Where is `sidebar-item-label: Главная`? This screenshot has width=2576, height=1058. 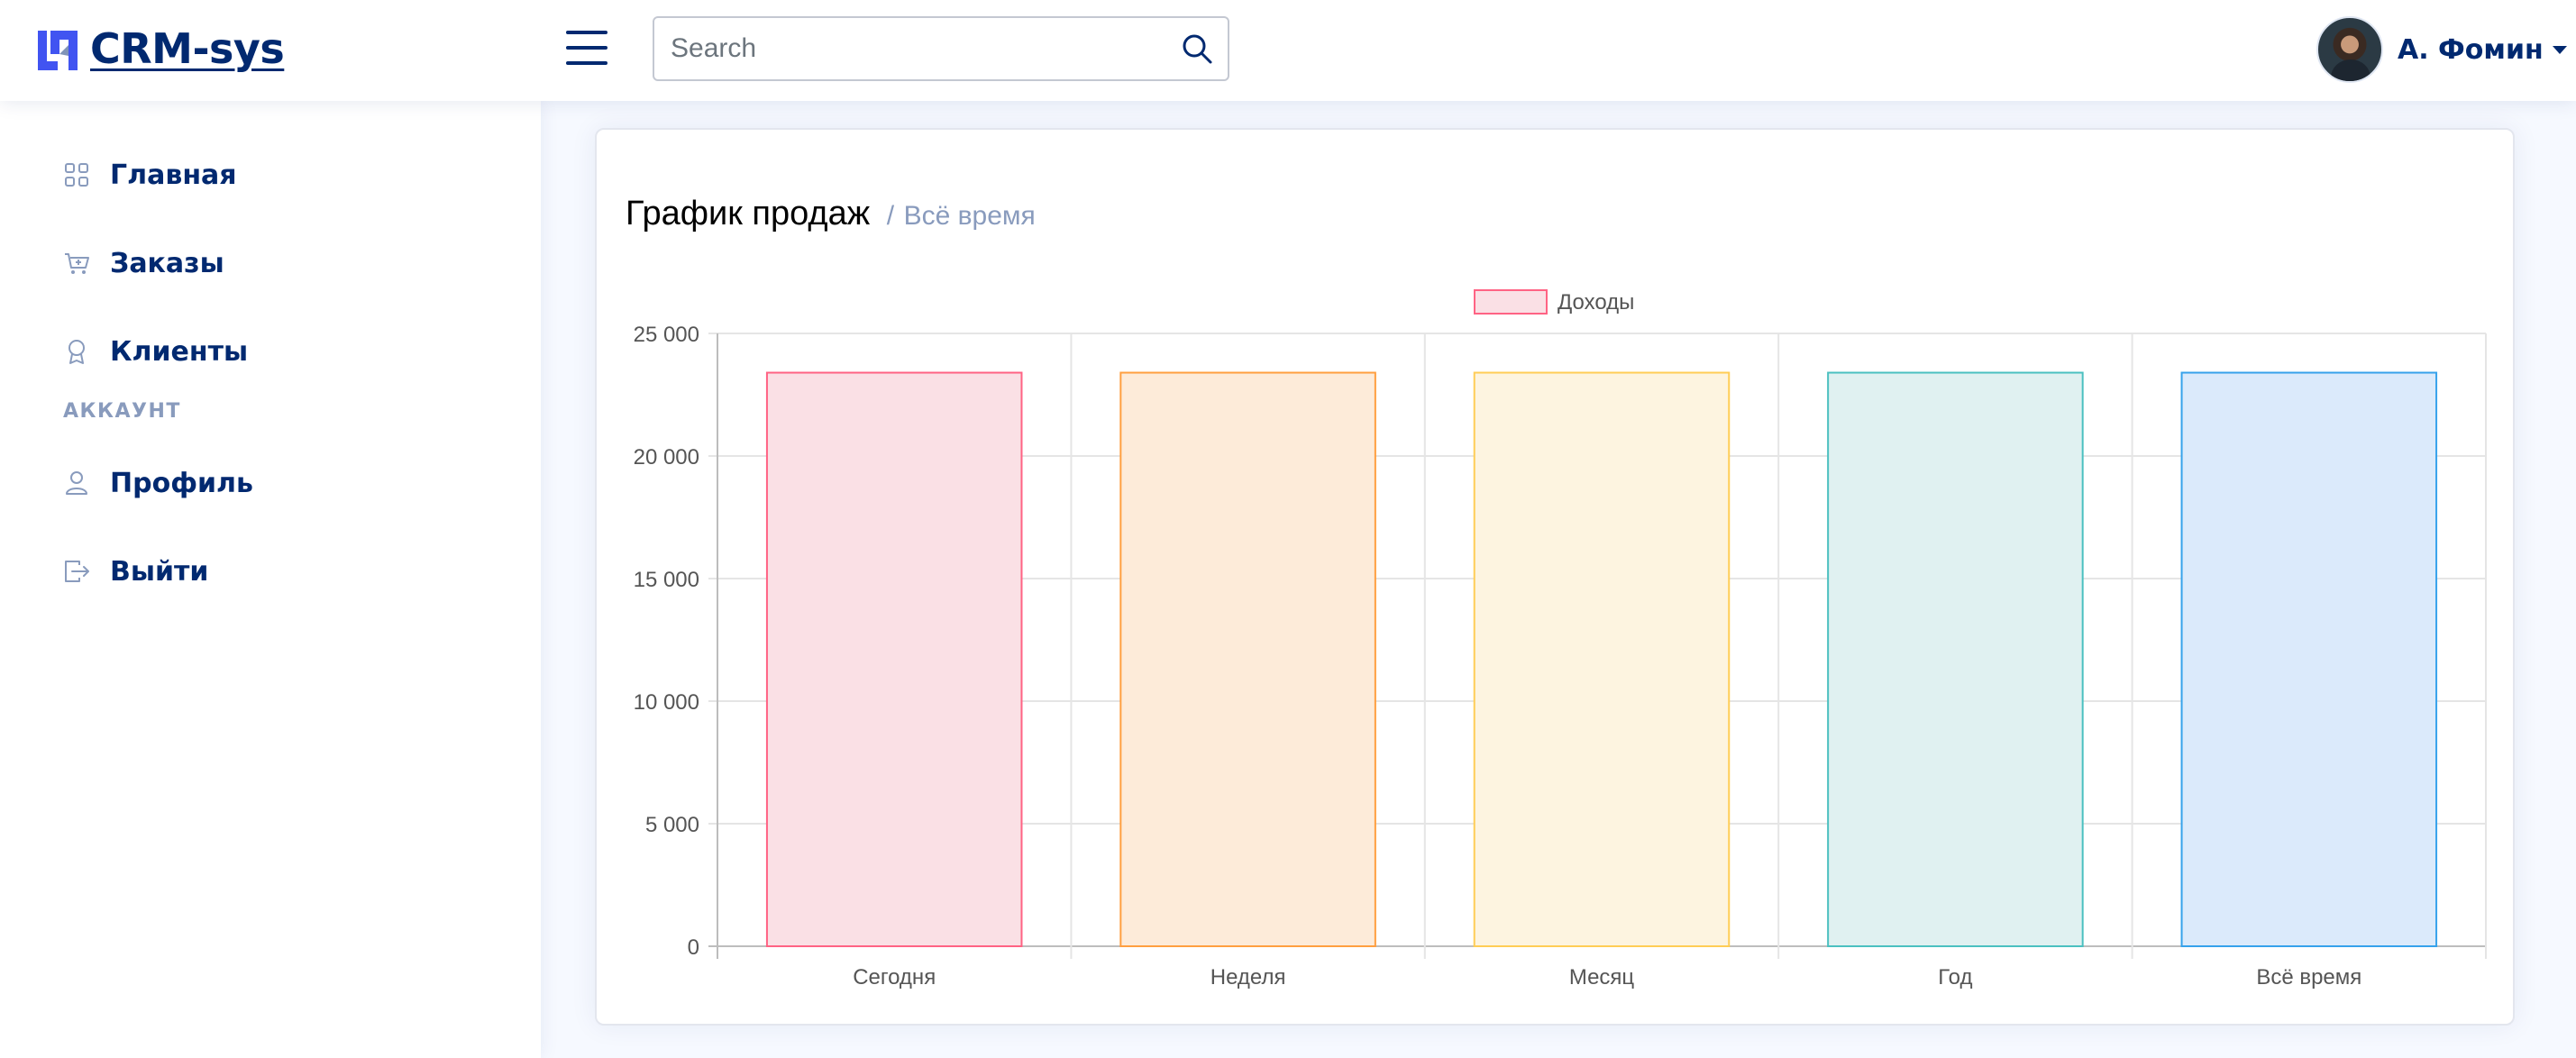
sidebar-item-label: Главная is located at coordinates (173, 175).